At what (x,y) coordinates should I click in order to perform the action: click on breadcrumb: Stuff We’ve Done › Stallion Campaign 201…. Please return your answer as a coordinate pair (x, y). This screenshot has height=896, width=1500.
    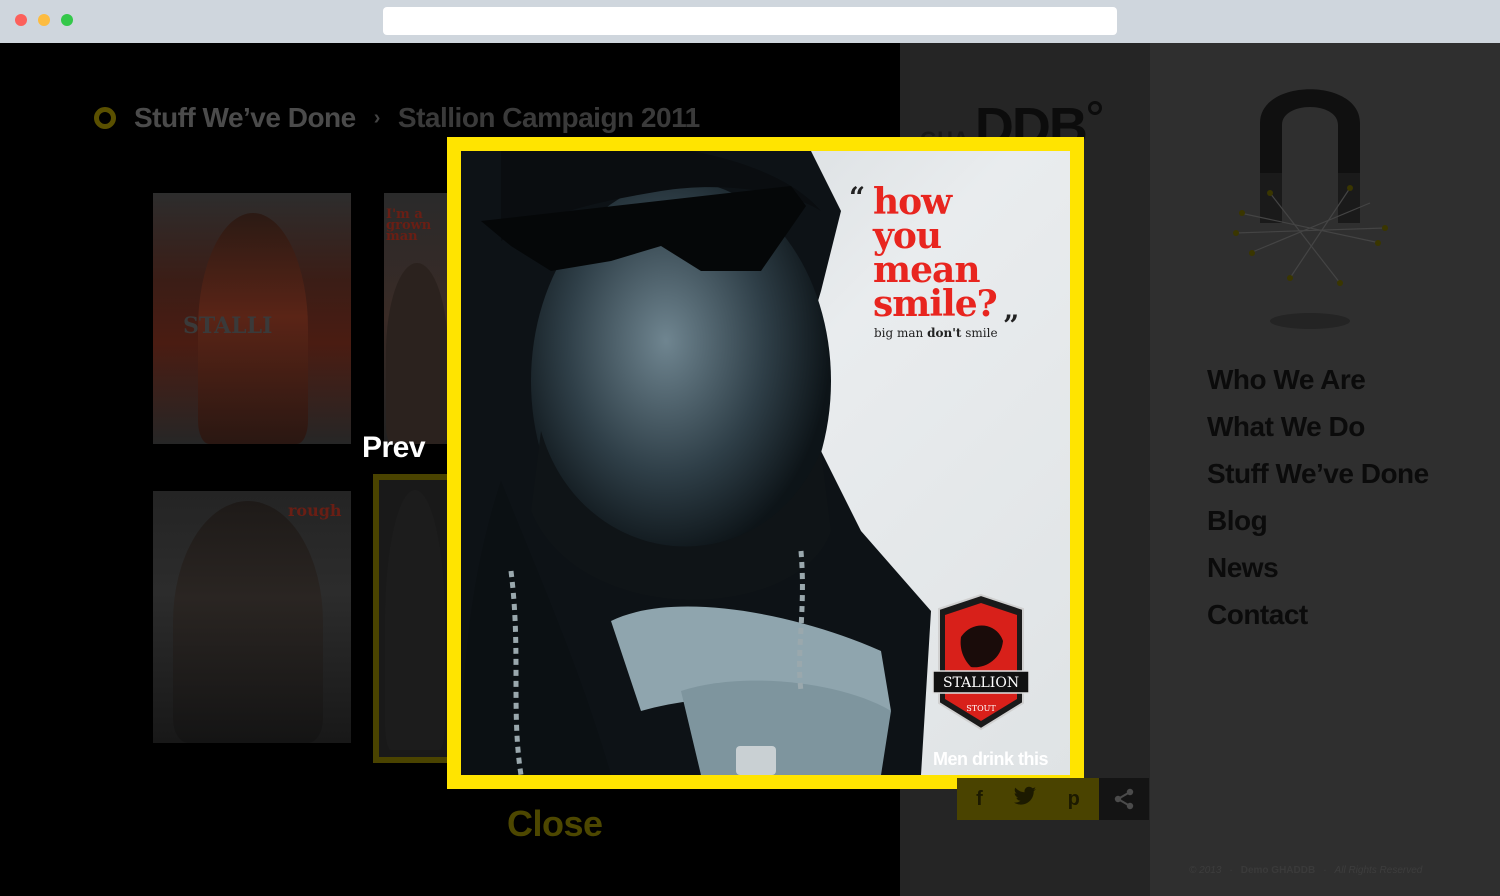
    Looking at the image, I should click on (397, 118).